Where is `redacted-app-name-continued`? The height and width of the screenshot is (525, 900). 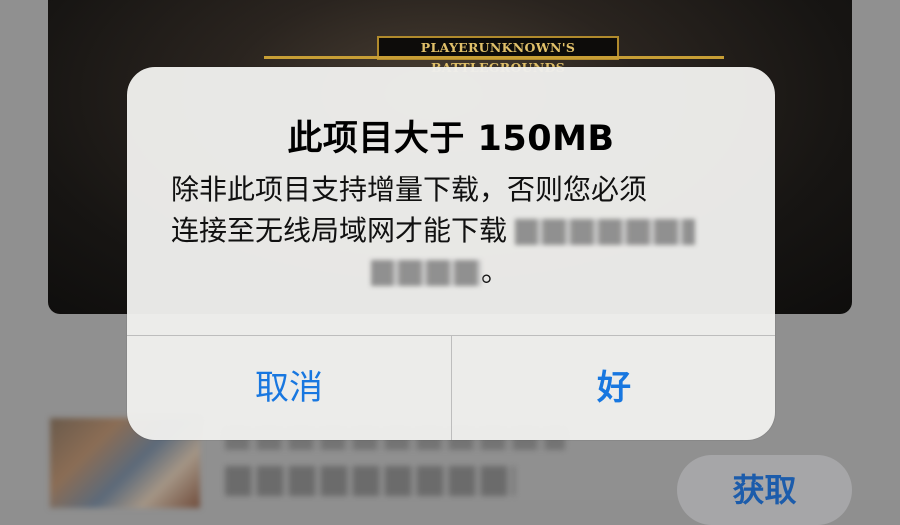 redacted-app-name-continued is located at coordinates (426, 273).